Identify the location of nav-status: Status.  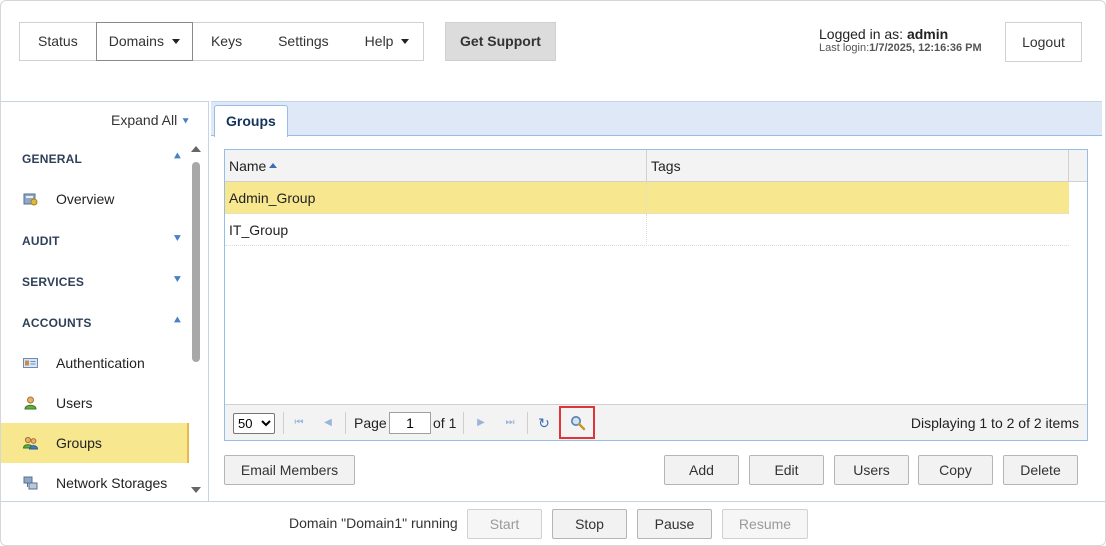
(58, 41).